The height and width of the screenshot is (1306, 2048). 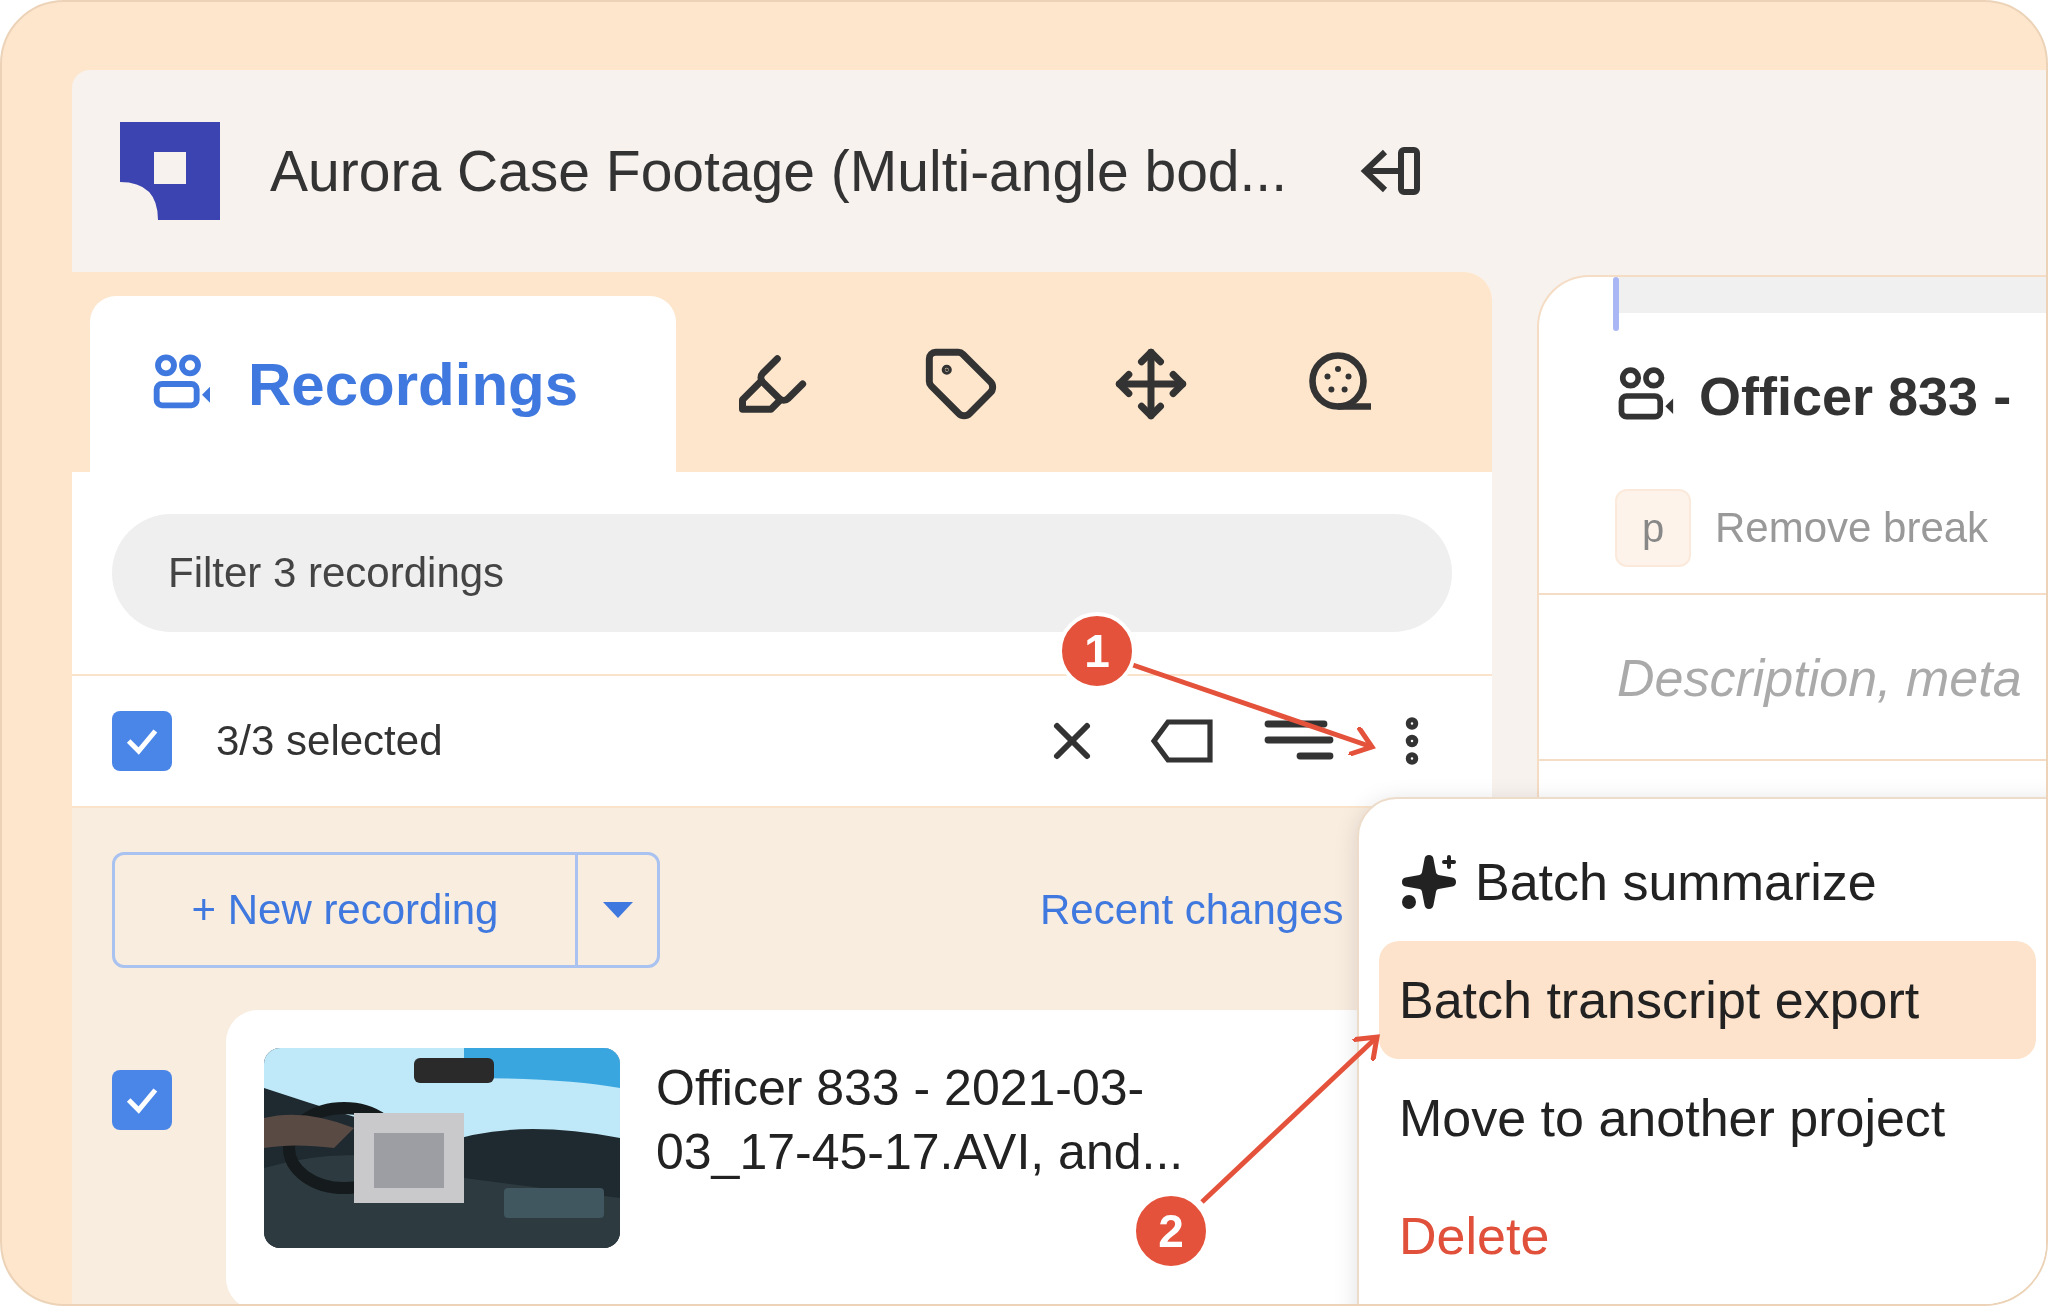 I want to click on recording-name: Officer 833 -, so click(x=1855, y=396).